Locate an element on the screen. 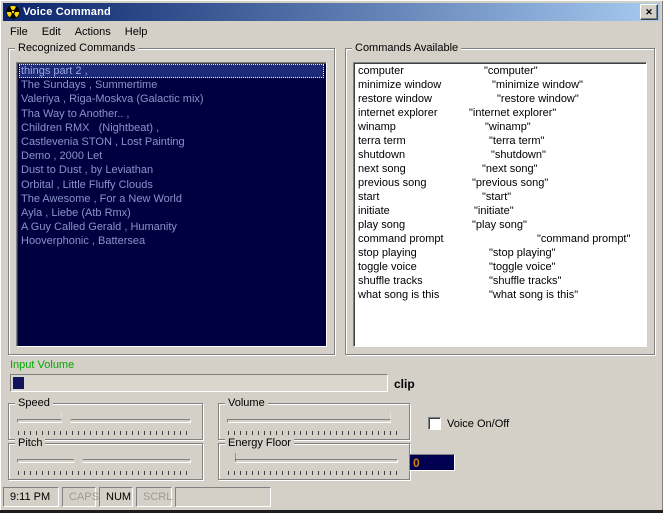 This screenshot has height=513, width=663. status-panel-time: 9:11 PM is located at coordinates (31, 497).